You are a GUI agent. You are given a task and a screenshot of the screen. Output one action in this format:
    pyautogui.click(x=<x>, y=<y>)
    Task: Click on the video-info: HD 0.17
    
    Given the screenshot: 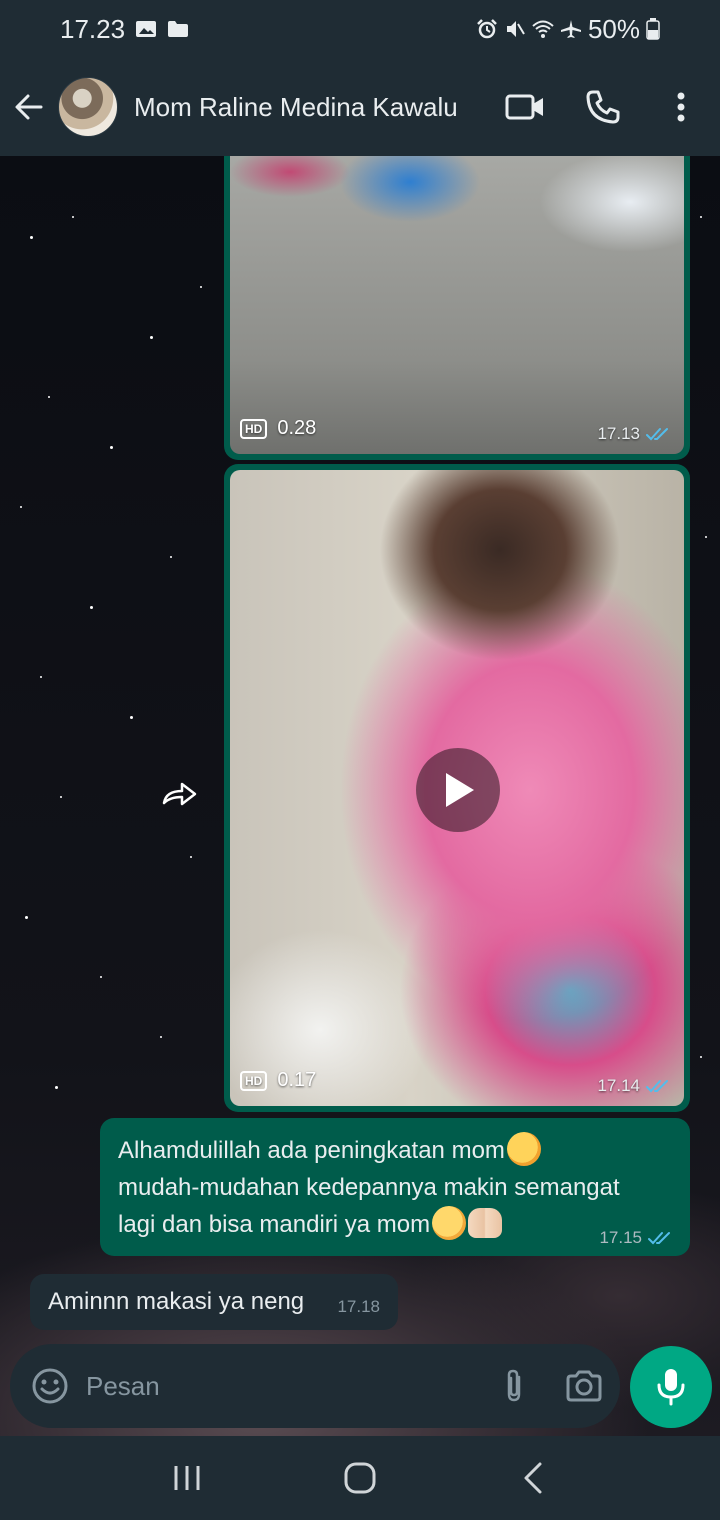 What is the action you would take?
    pyautogui.click(x=278, y=1080)
    